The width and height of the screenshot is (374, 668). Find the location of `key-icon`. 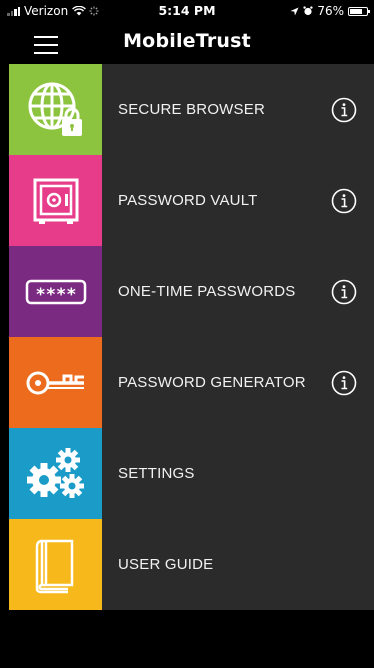

key-icon is located at coordinates (55, 382).